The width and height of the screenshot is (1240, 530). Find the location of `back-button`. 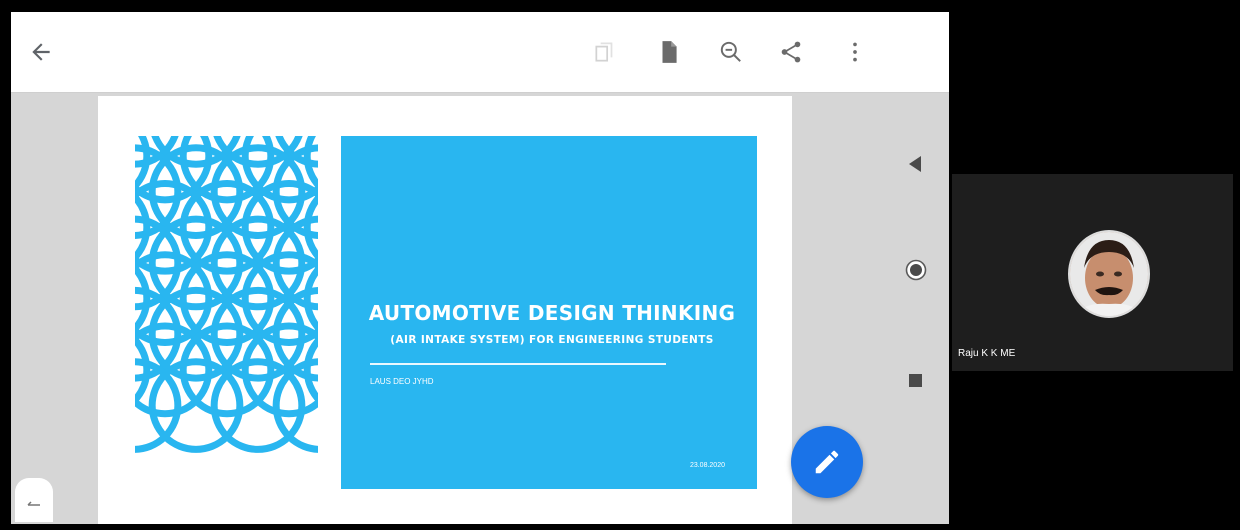

back-button is located at coordinates (41, 52).